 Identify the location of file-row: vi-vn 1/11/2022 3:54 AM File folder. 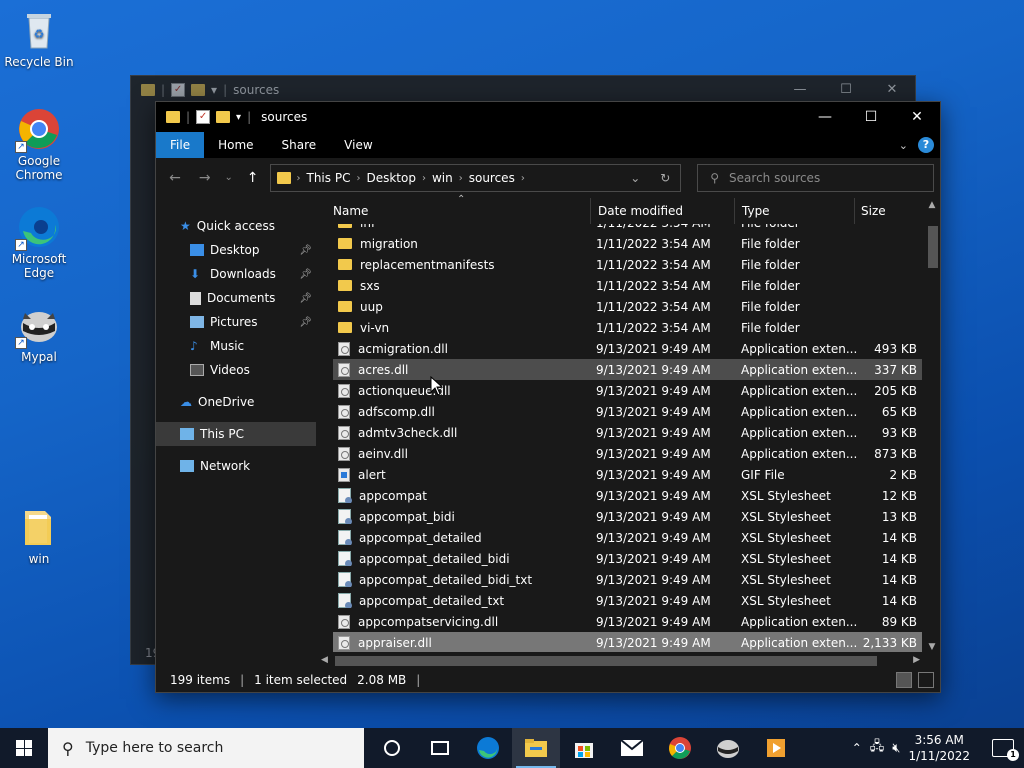
(627, 327).